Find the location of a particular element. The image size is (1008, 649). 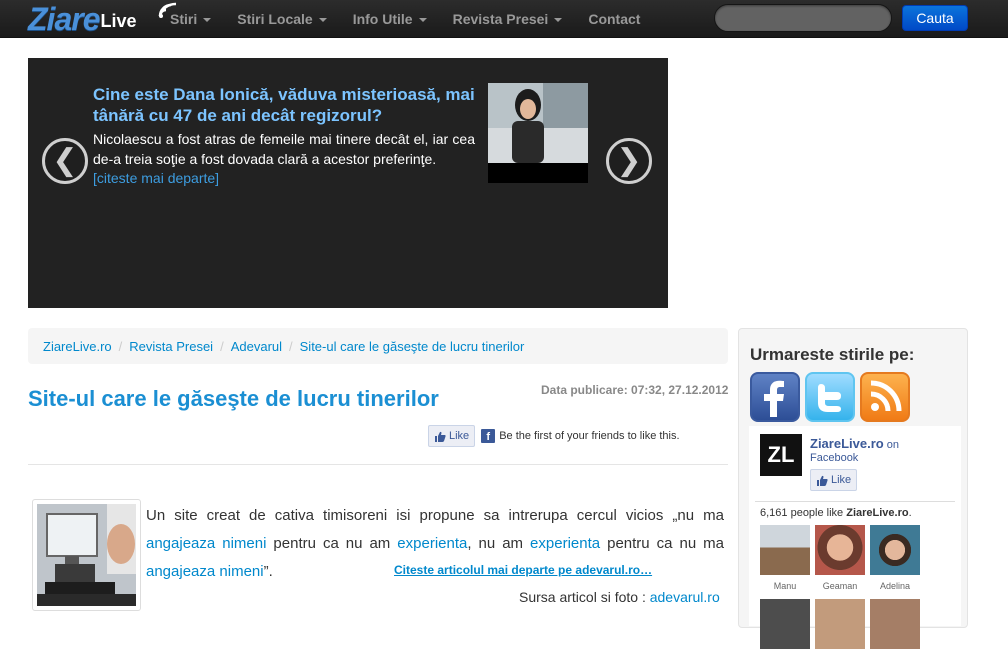

source-link: adevarul.ro is located at coordinates (685, 597).